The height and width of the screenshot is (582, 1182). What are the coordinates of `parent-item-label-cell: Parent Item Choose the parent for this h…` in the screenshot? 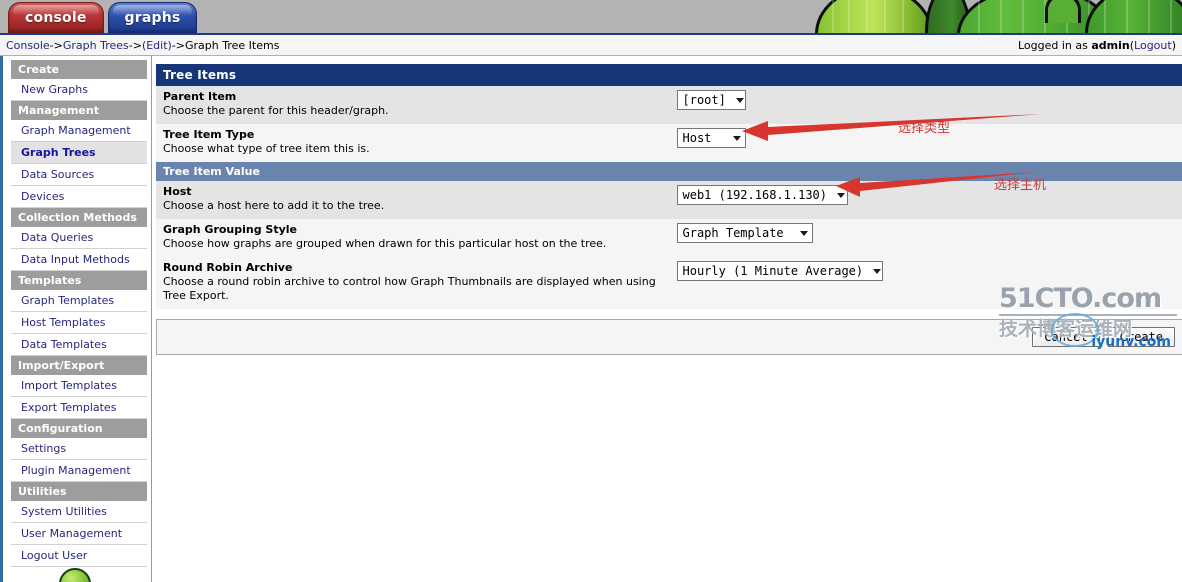 It's located at (413, 105).